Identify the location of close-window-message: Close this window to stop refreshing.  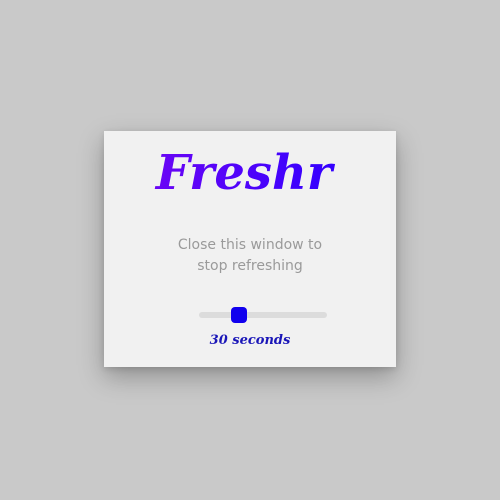
(250, 256).